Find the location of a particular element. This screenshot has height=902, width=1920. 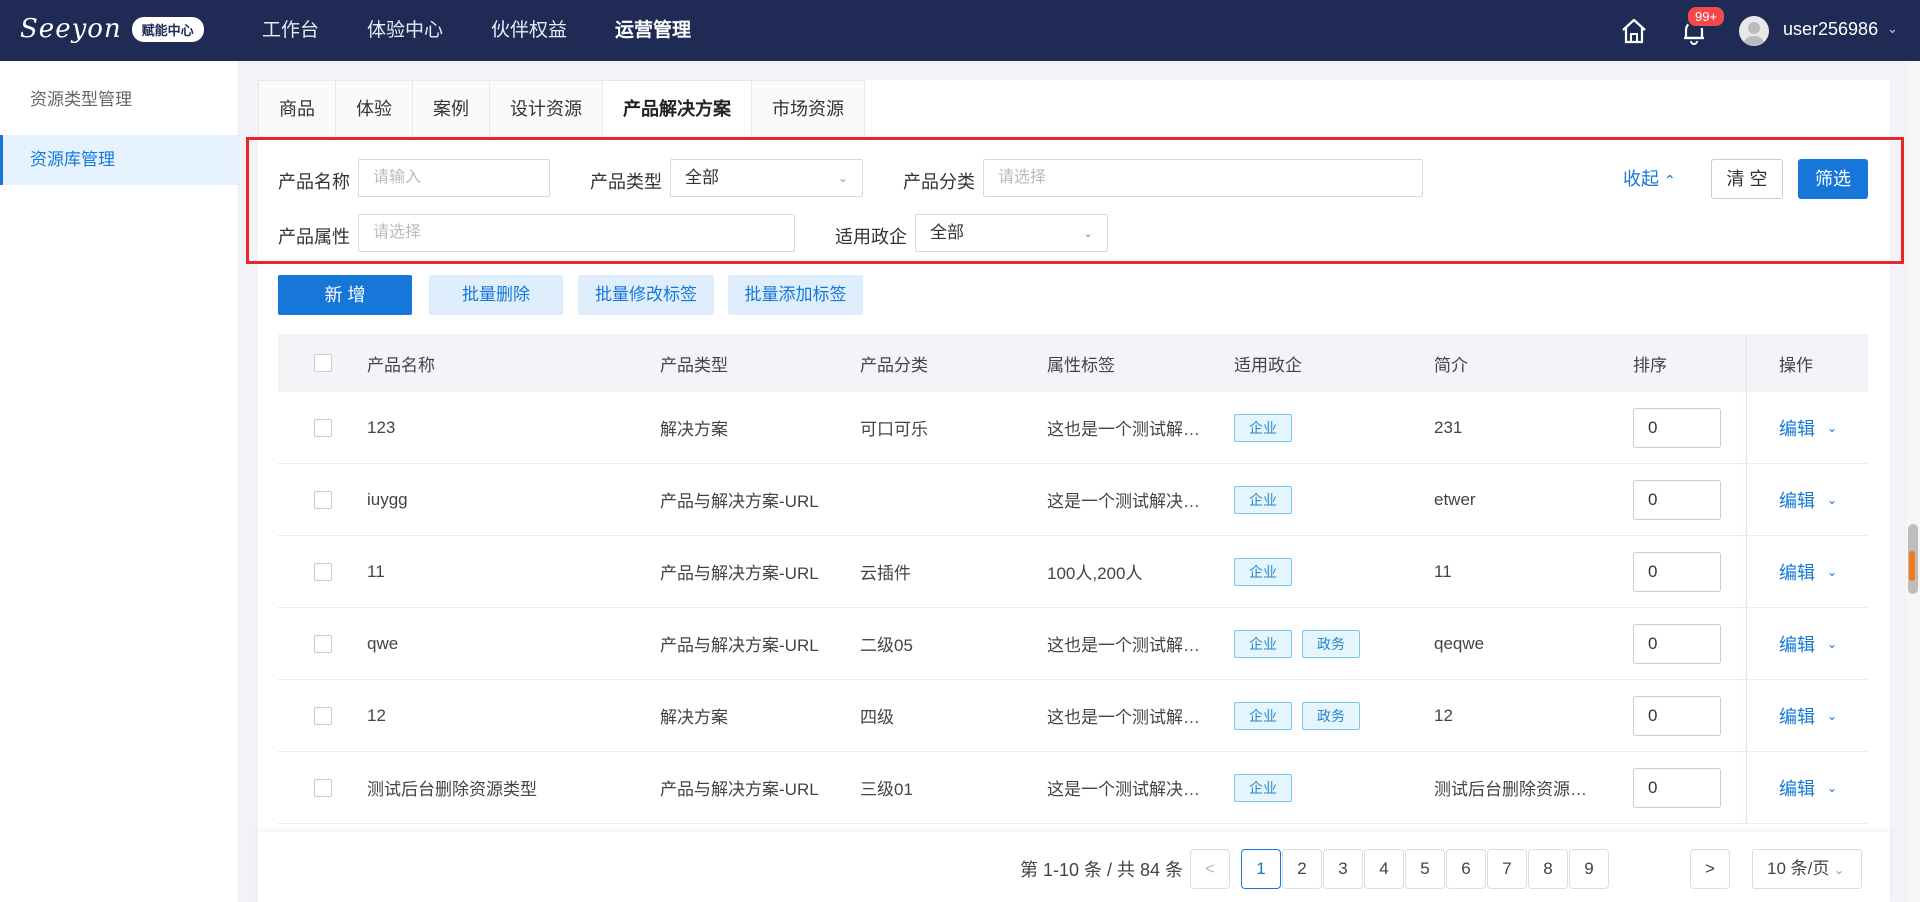

filter-label-type: 产品类型 is located at coordinates (626, 182).